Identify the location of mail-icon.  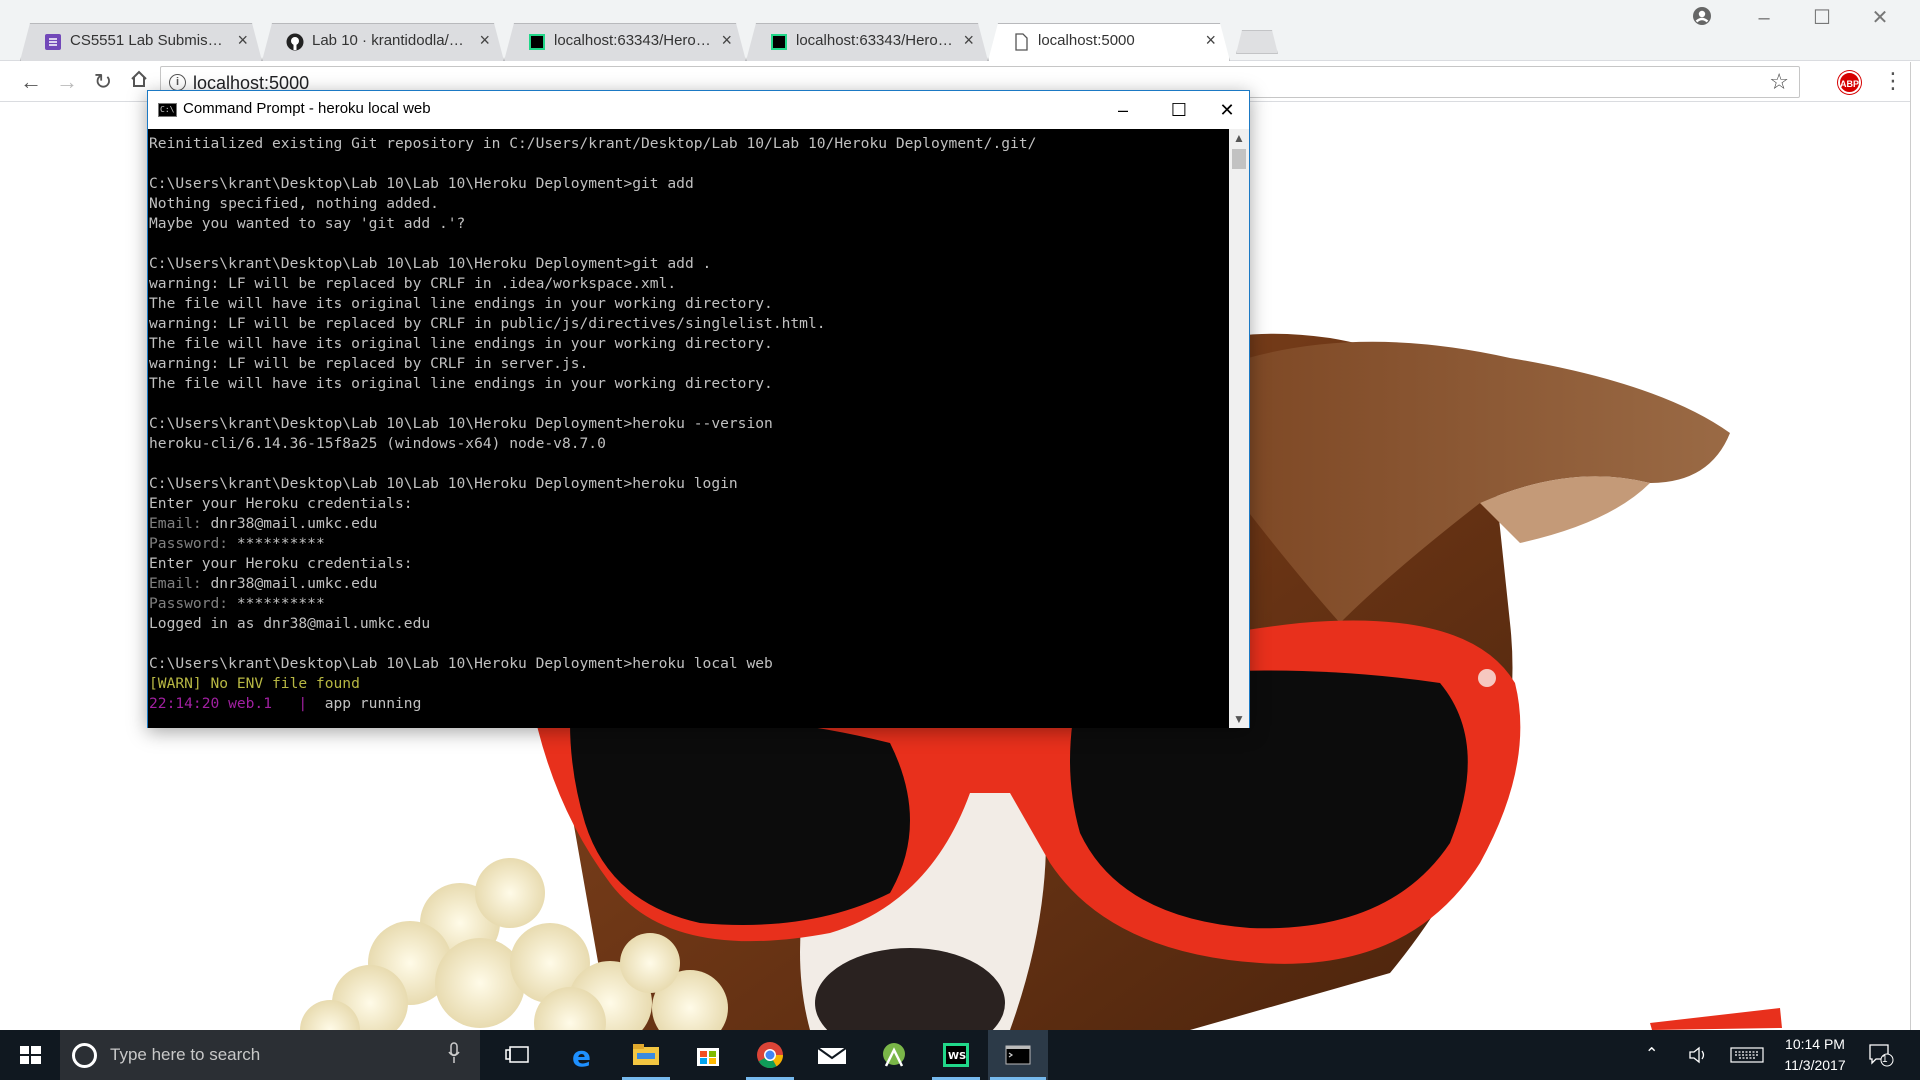
(832, 1055).